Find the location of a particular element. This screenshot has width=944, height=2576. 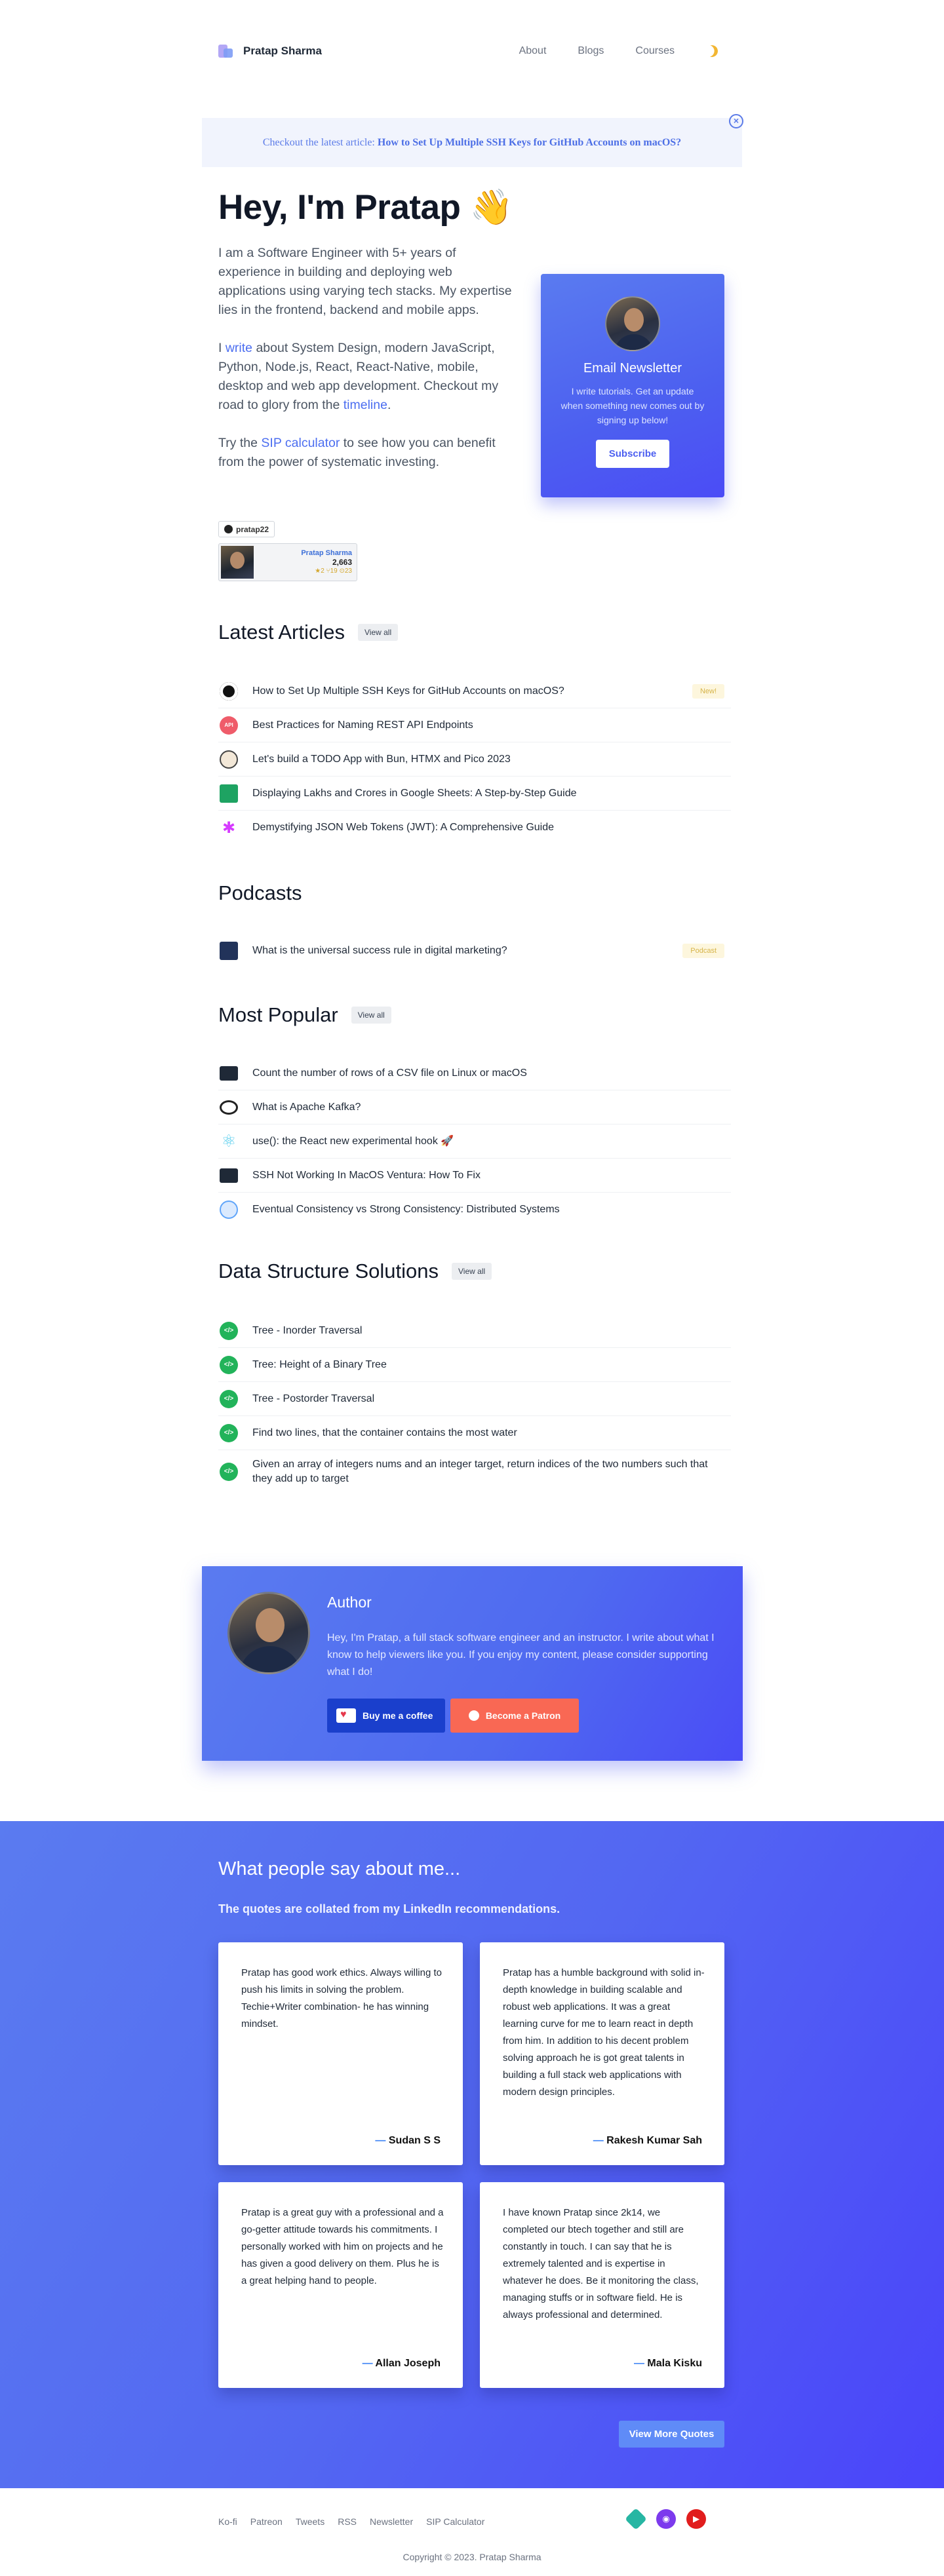

github-stats: ★2 ⑂19 ⊙23 is located at coordinates (326, 571).